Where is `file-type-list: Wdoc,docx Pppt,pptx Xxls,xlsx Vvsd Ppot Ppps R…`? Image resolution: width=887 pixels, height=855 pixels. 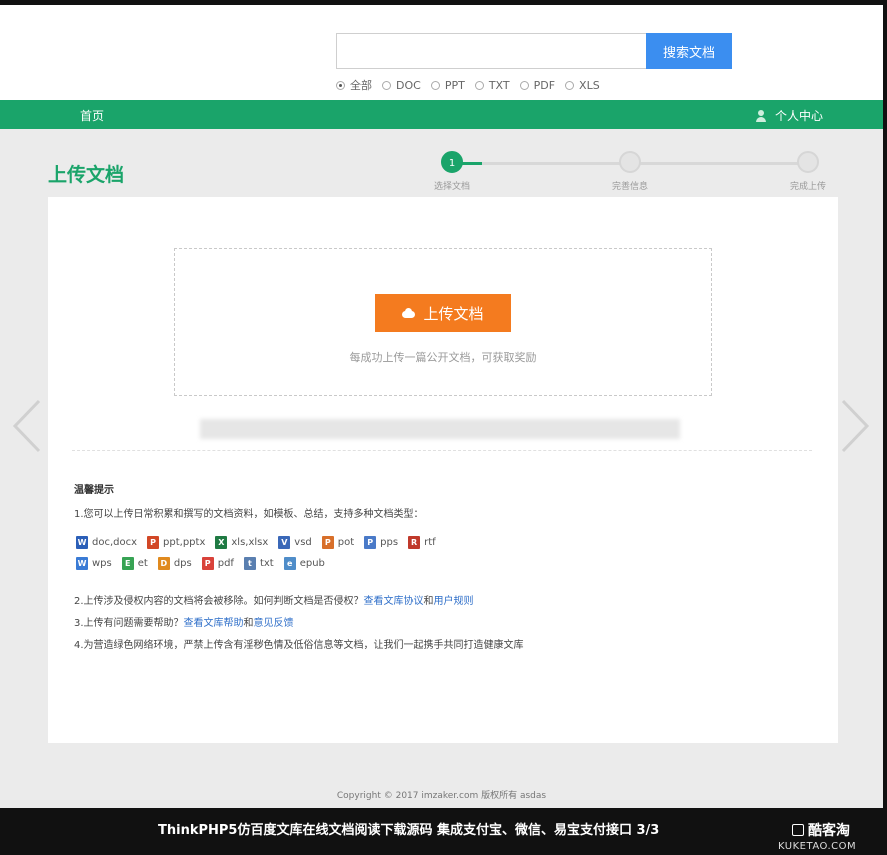
file-type-list: Wdoc,docx Pppt,pptx Xxls,xlsx Vvsd Ppot Ppps R… is located at coordinates (266, 553).